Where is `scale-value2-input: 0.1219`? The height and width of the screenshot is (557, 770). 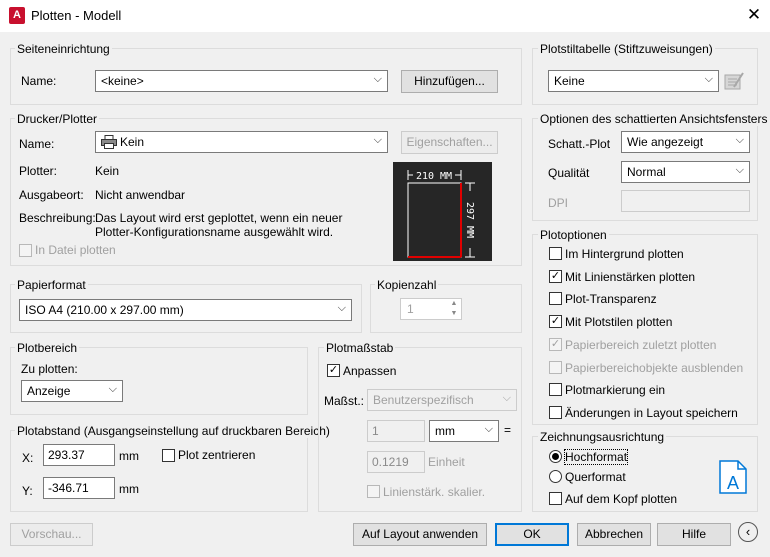
scale-value2-input: 0.1219 is located at coordinates (396, 462).